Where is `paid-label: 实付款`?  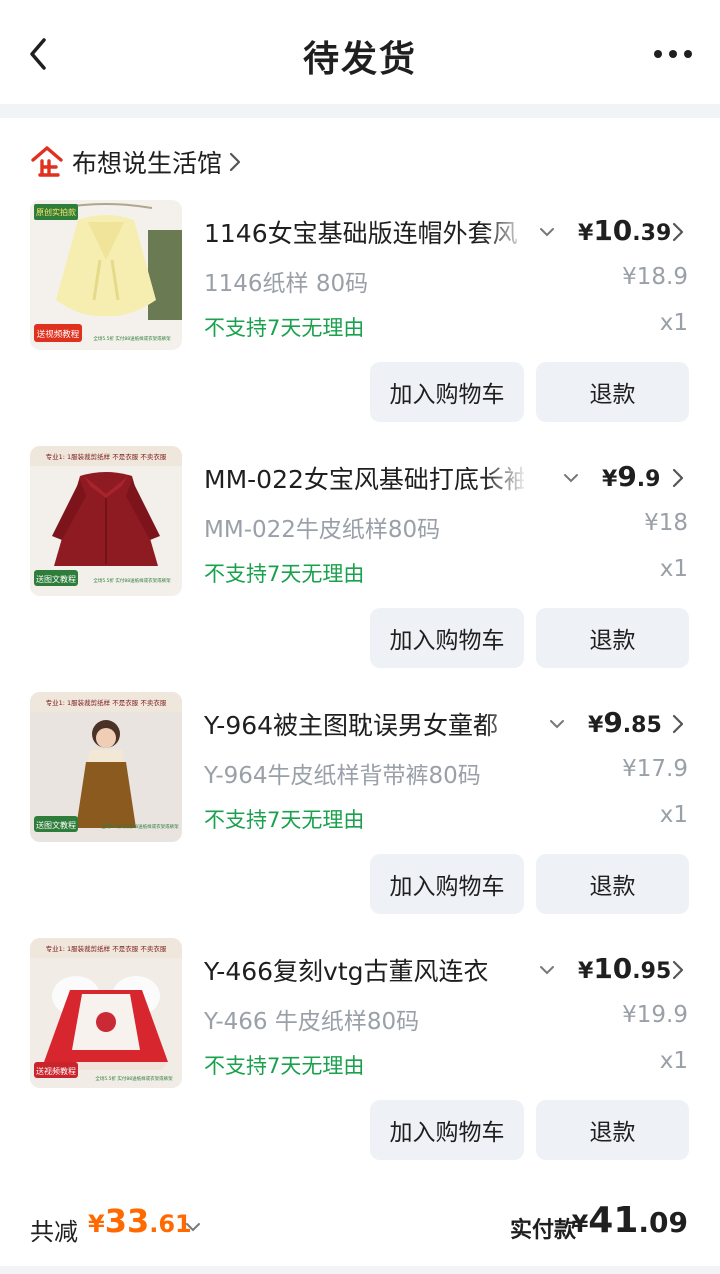 paid-label: 实付款 is located at coordinates (543, 1230).